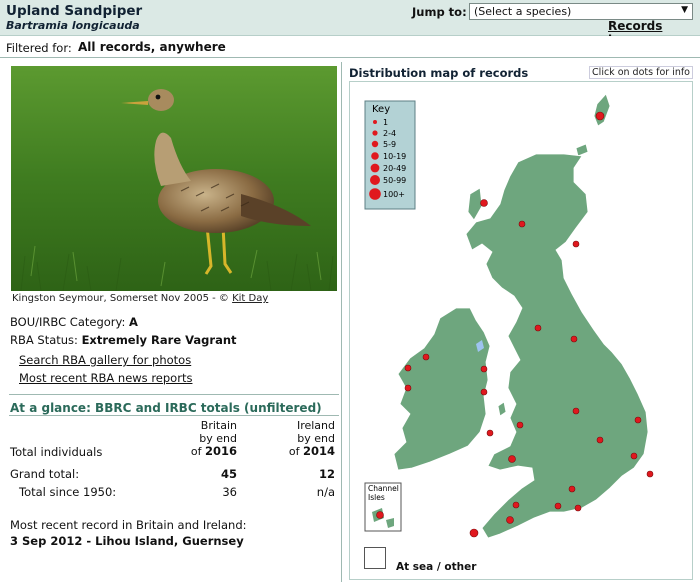 The width and height of the screenshot is (700, 585). What do you see at coordinates (39, 48) in the screenshot?
I see `filter-label: Filtered for:` at bounding box center [39, 48].